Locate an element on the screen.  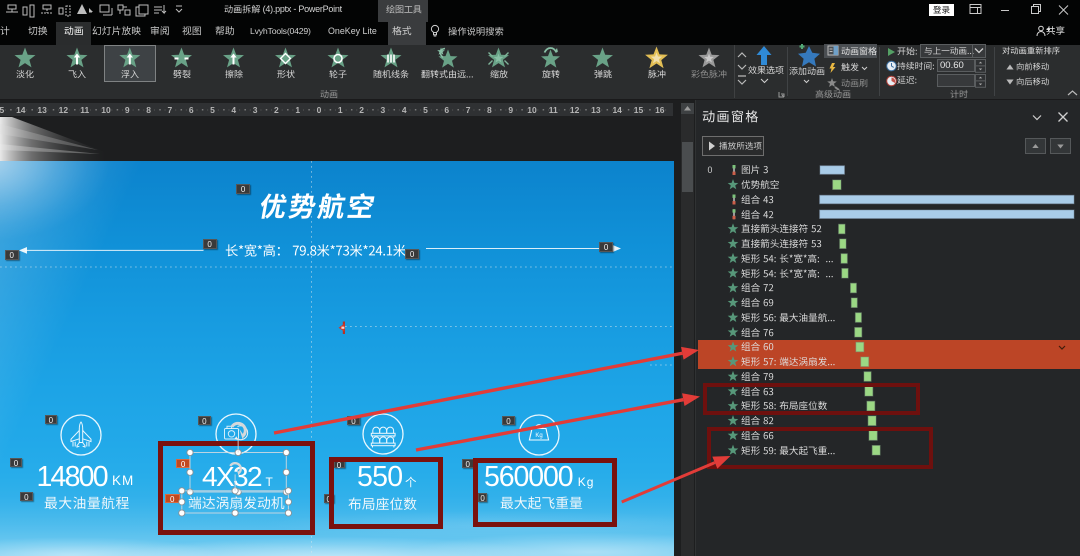
svg-text: 0 is located at coordinates (319, 110).